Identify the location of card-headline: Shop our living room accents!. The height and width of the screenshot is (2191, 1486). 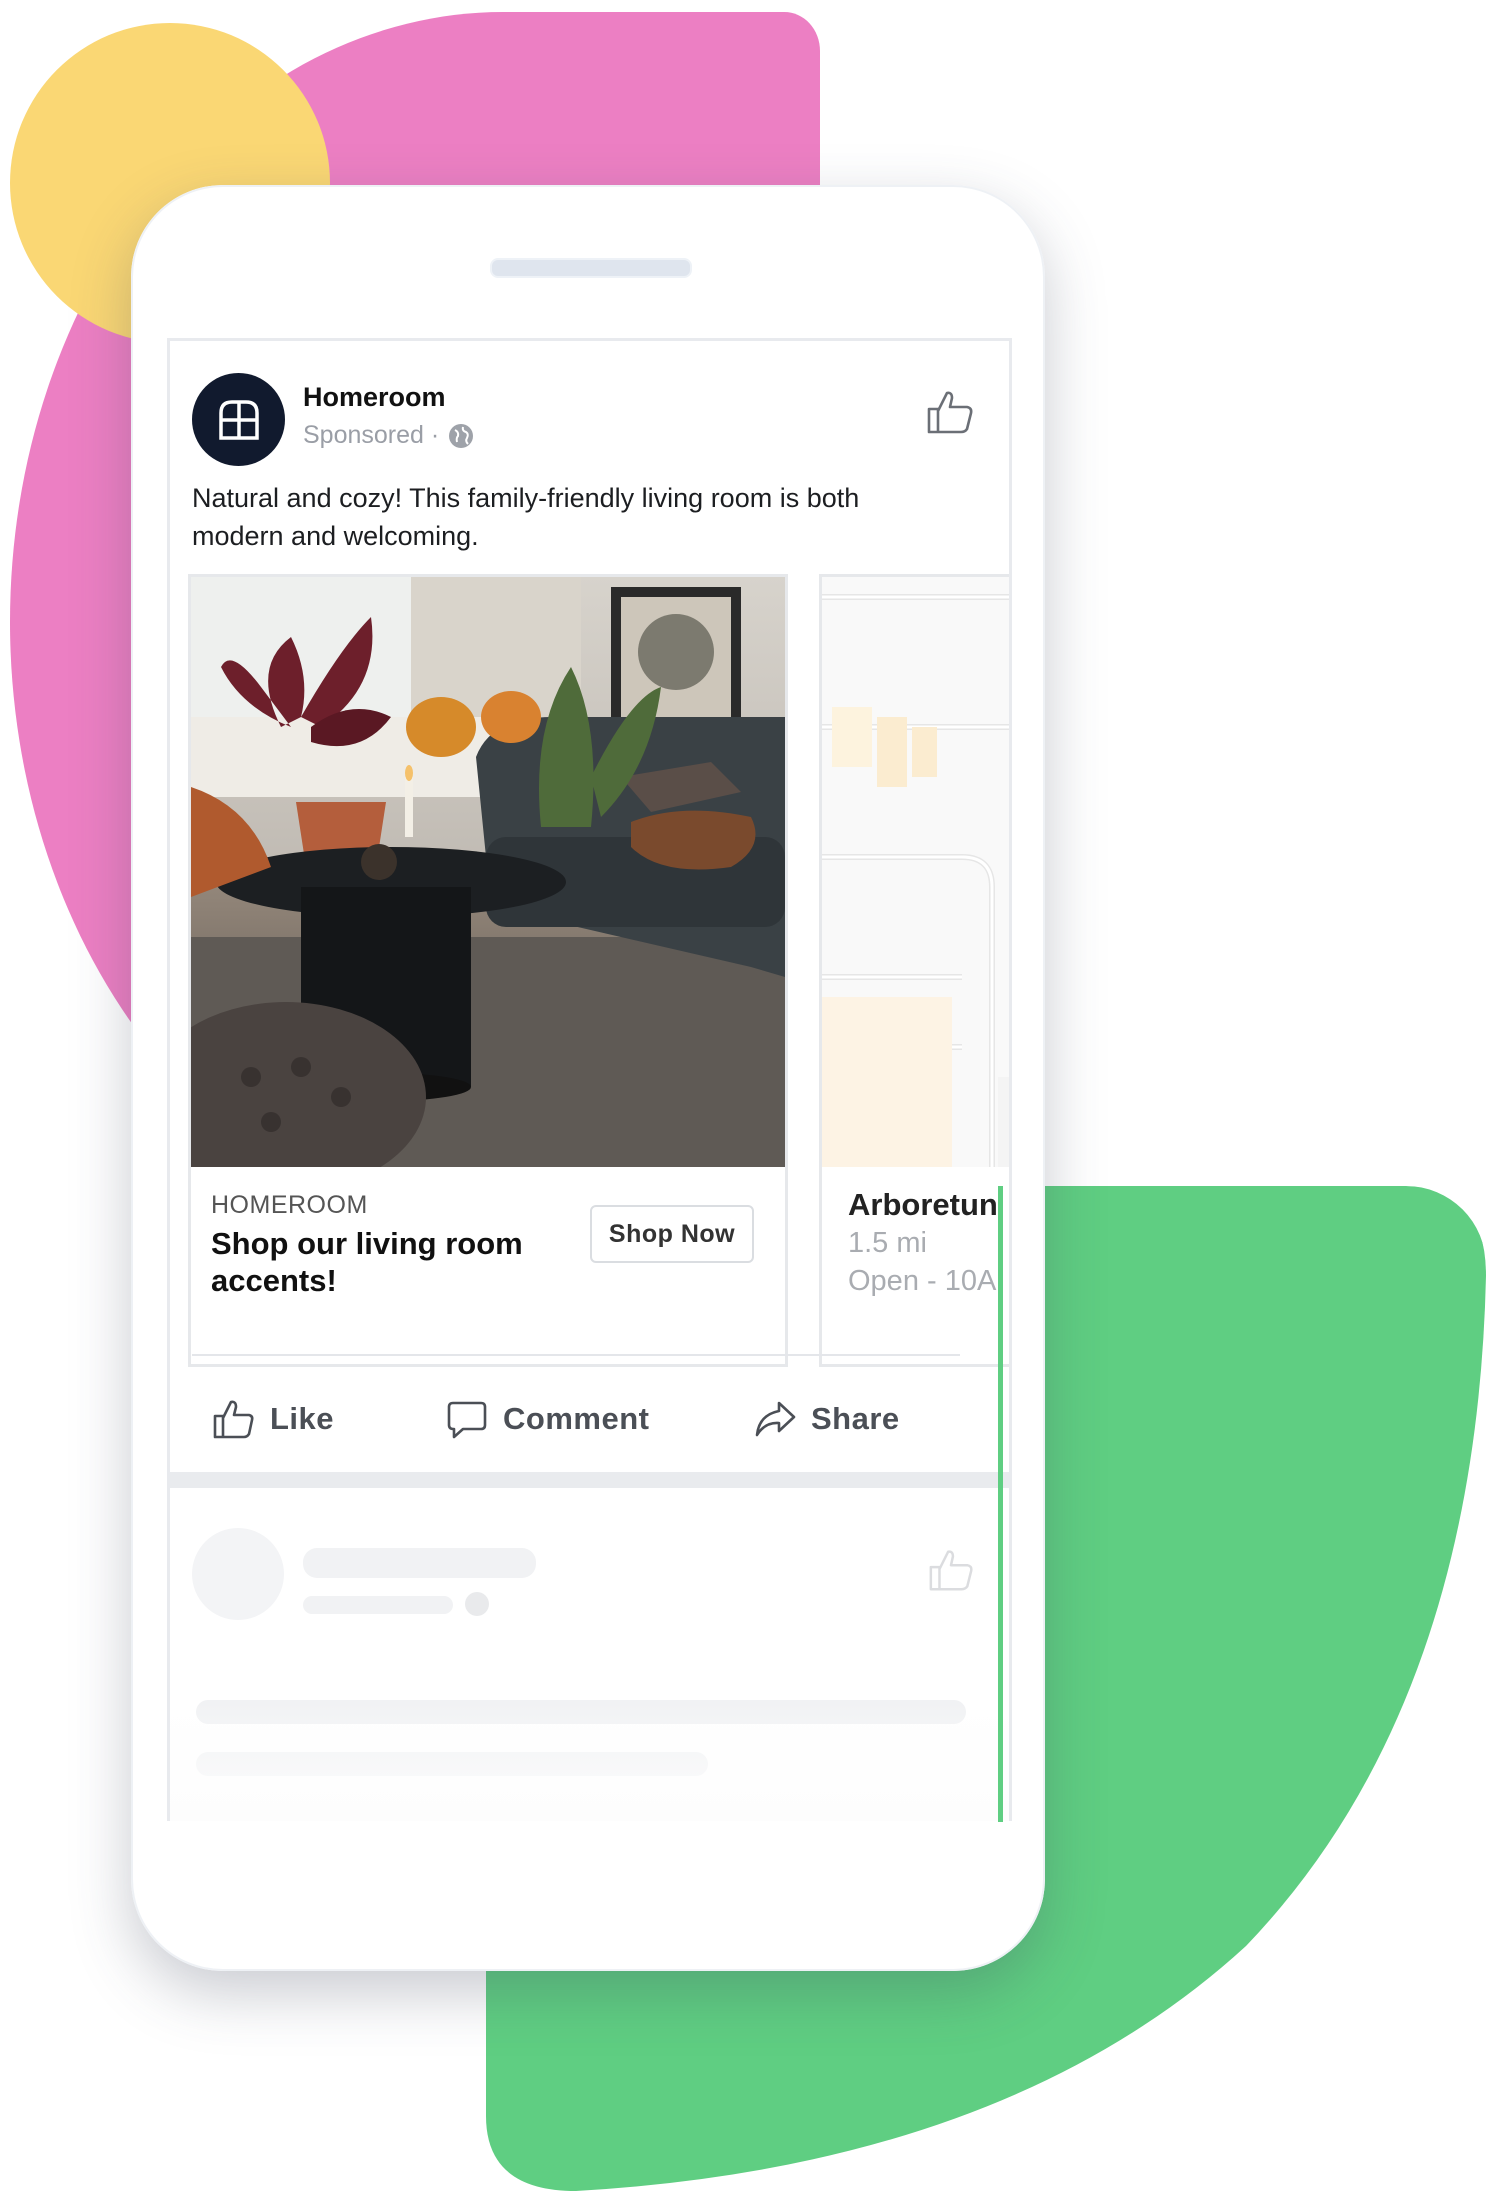
(381, 1262).